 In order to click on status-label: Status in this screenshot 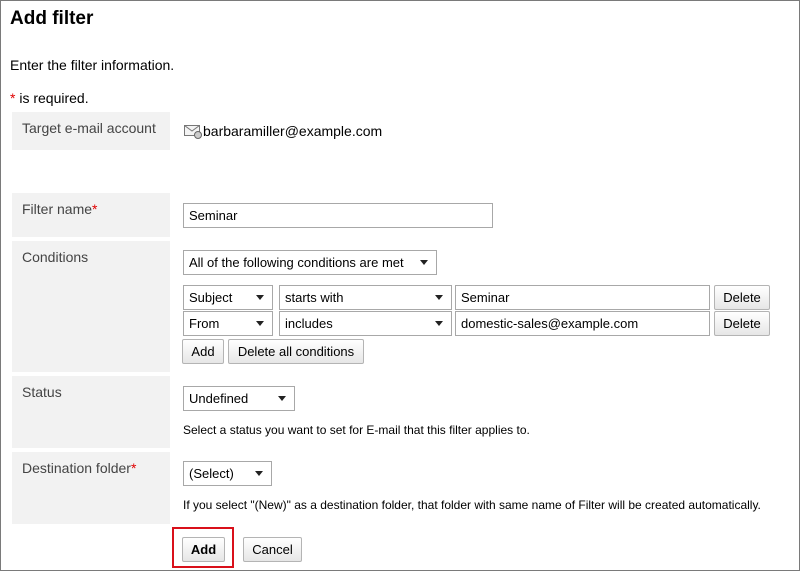, I will do `click(91, 412)`.